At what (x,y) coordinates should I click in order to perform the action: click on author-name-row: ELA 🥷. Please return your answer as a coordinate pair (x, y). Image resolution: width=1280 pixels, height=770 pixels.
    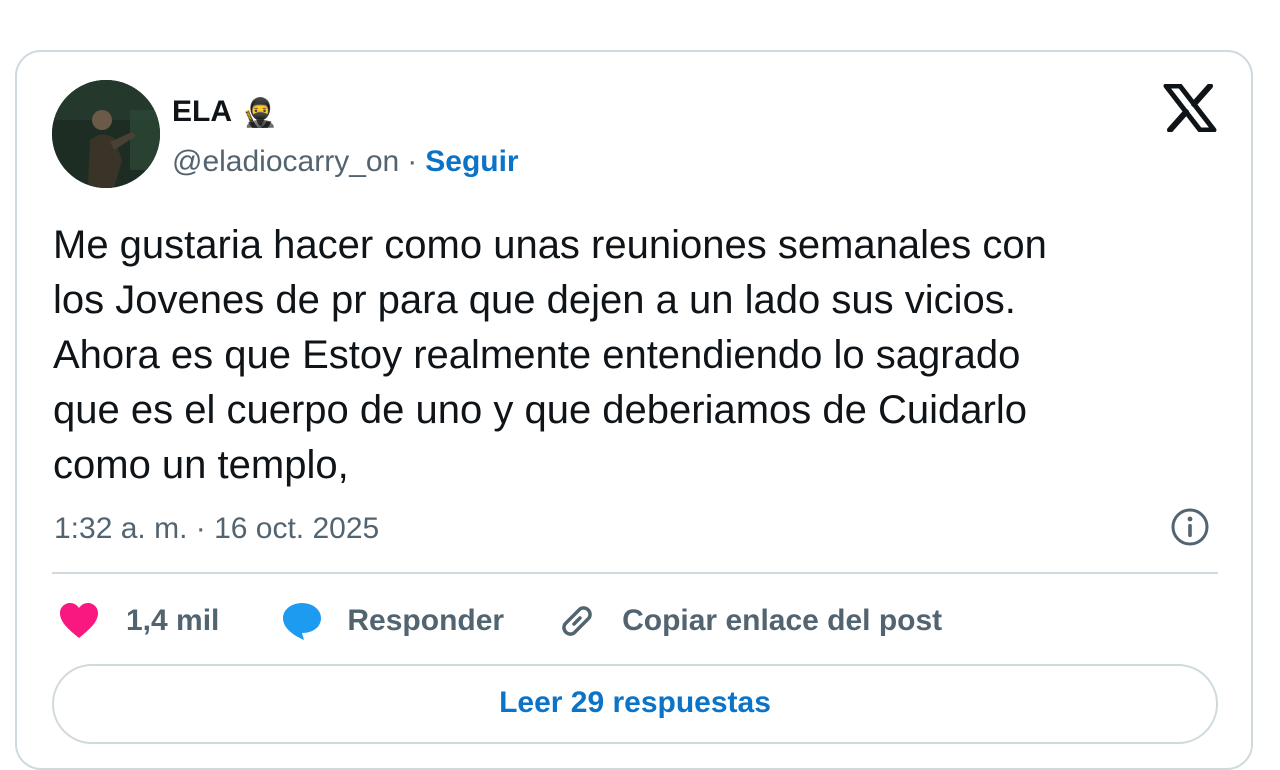
    Looking at the image, I should click on (224, 112).